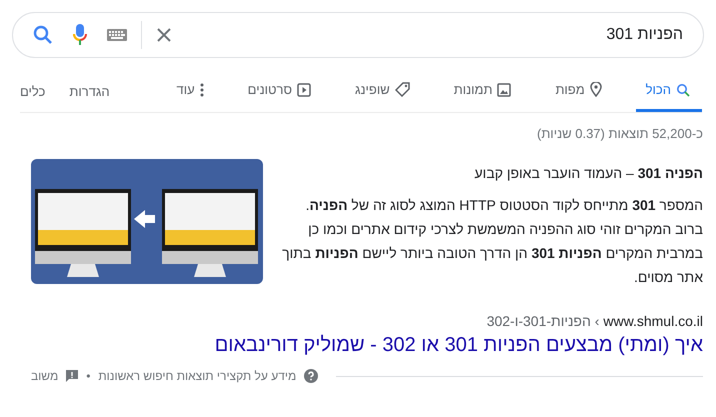 This screenshot has height=417, width=716. I want to click on tab: שופינג, so click(383, 92).